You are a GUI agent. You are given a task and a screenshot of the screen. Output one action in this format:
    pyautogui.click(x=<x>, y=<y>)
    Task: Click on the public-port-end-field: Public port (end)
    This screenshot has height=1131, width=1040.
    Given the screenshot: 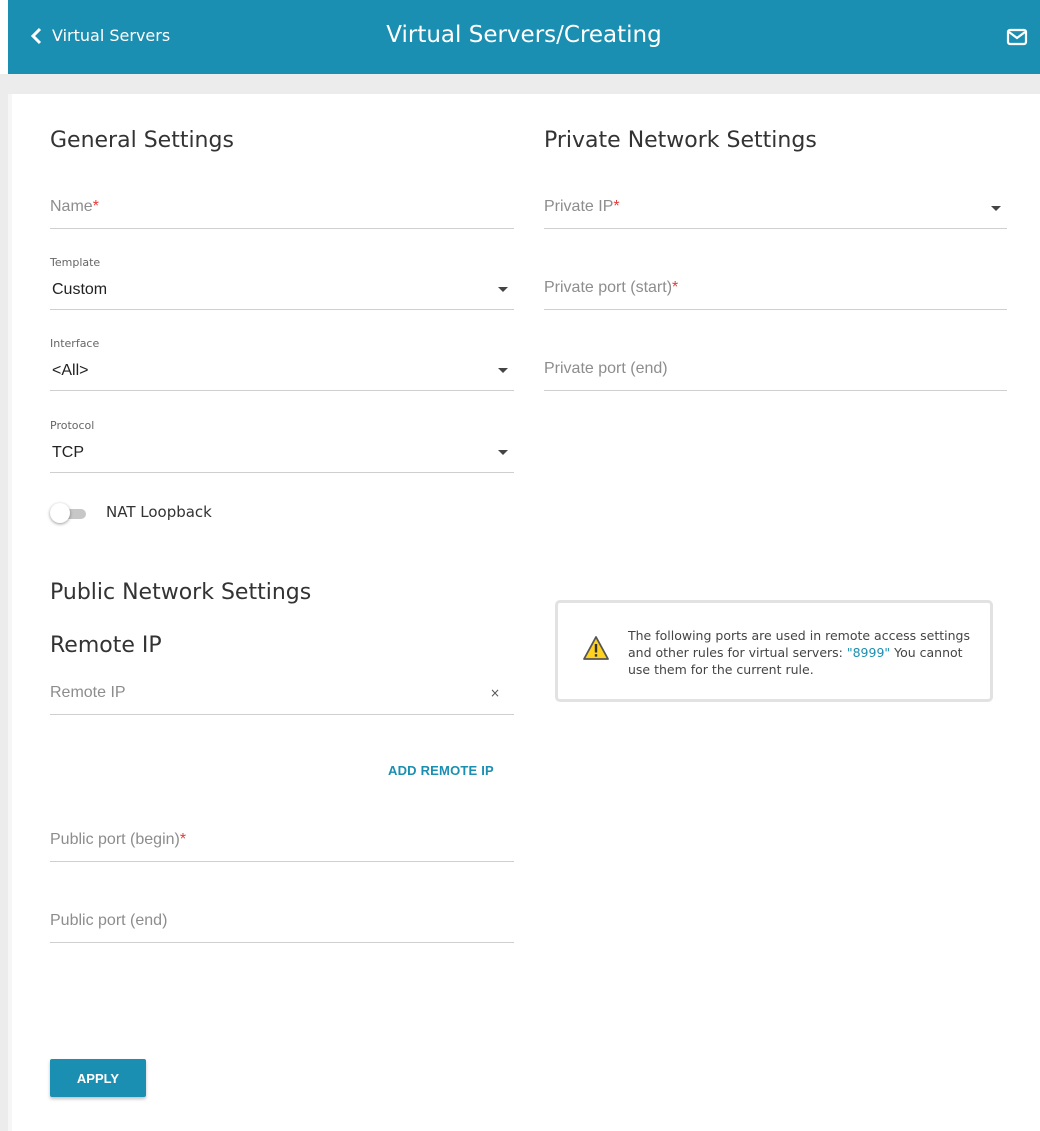 What is the action you would take?
    pyautogui.click(x=282, y=922)
    